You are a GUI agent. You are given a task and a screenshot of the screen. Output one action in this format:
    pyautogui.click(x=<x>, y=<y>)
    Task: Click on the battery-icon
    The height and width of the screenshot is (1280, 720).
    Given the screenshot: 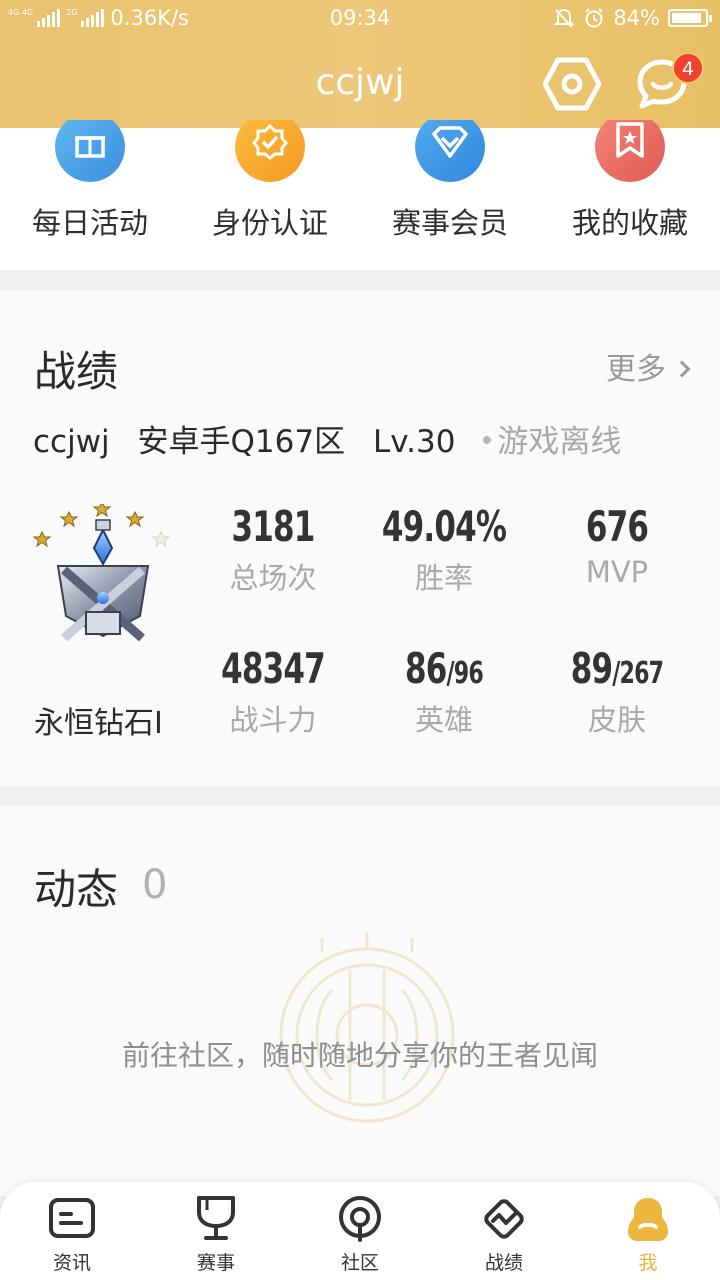 What is the action you would take?
    pyautogui.click(x=690, y=18)
    